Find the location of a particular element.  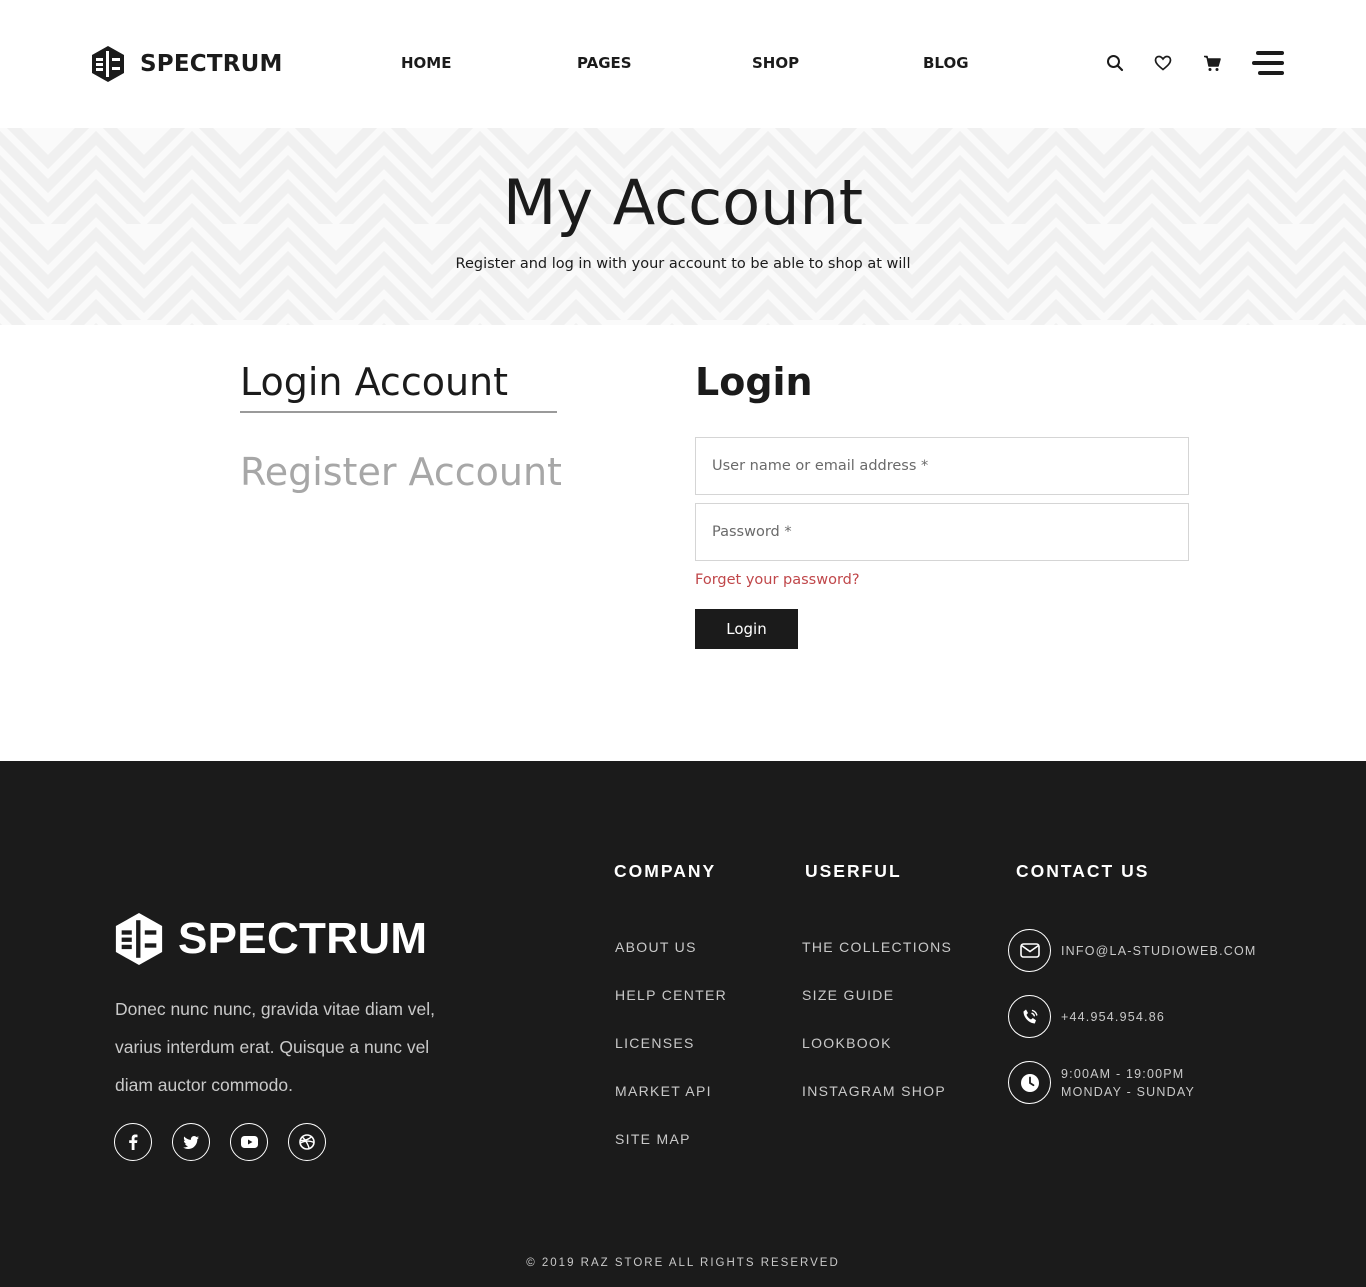

nav-blog: BLOG is located at coordinates (946, 63).